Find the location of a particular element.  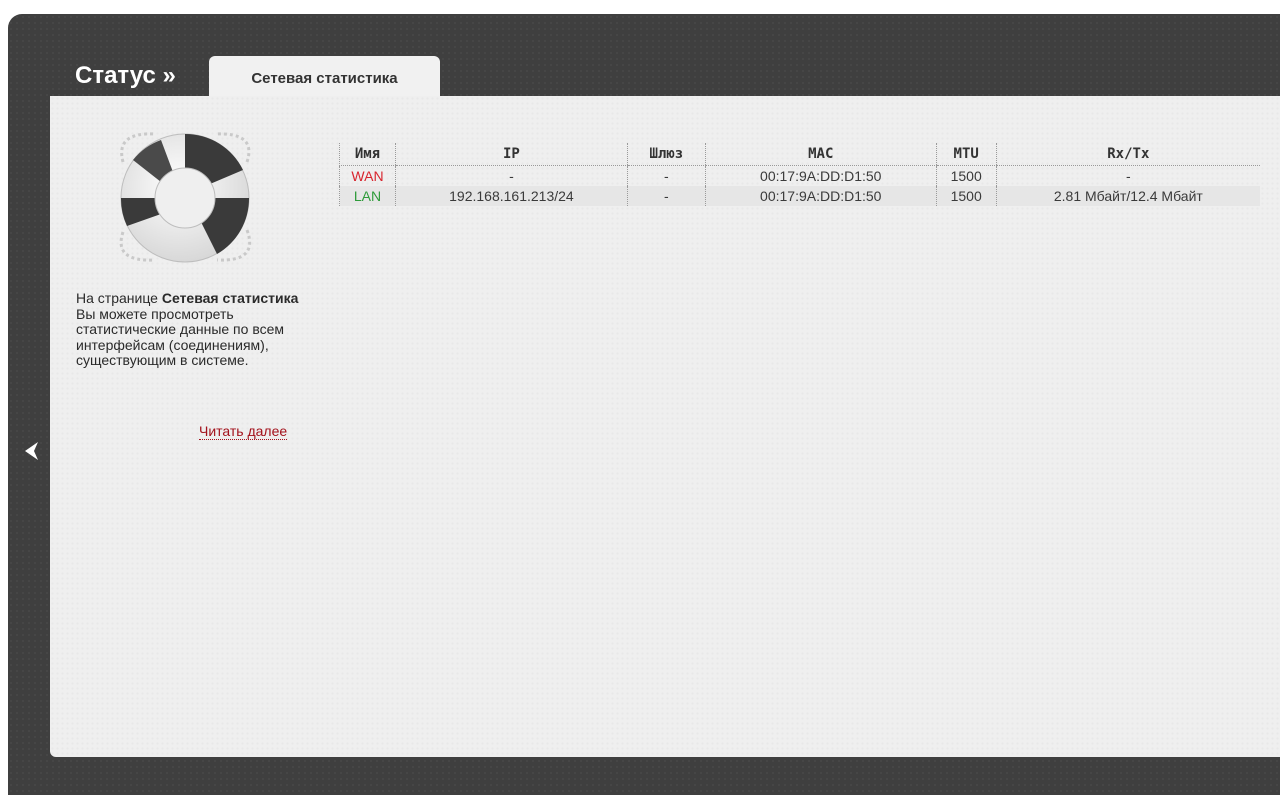

read-more-link: Читать далее is located at coordinates (243, 431).